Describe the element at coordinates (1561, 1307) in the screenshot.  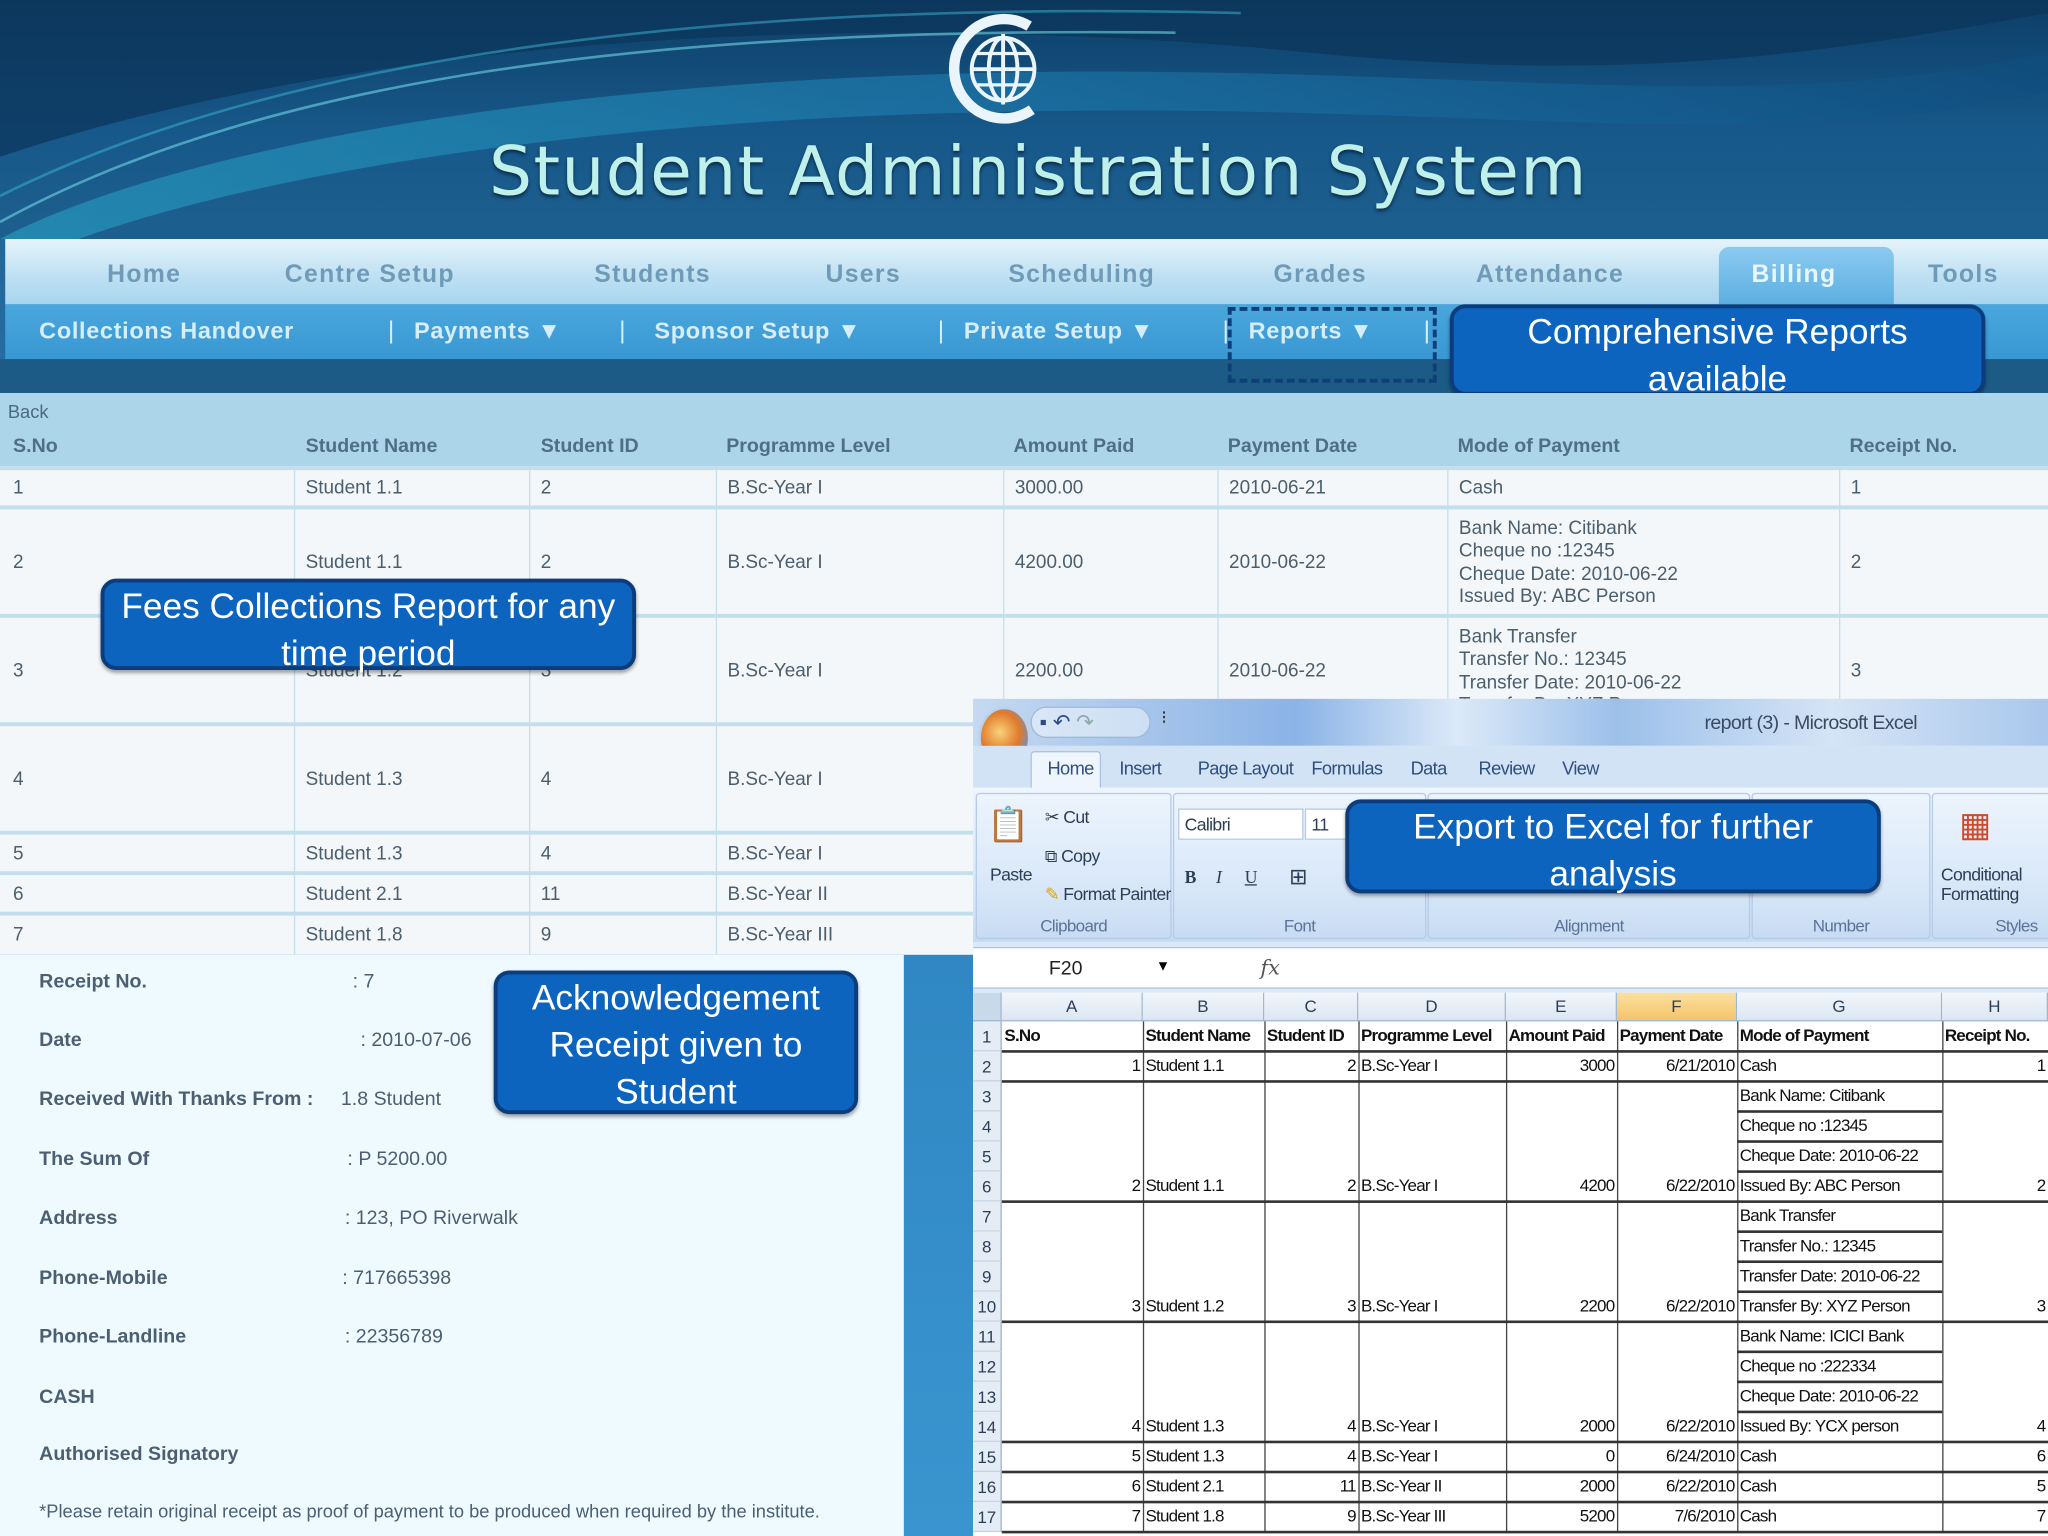
I see `excel-cell: 2200` at that location.